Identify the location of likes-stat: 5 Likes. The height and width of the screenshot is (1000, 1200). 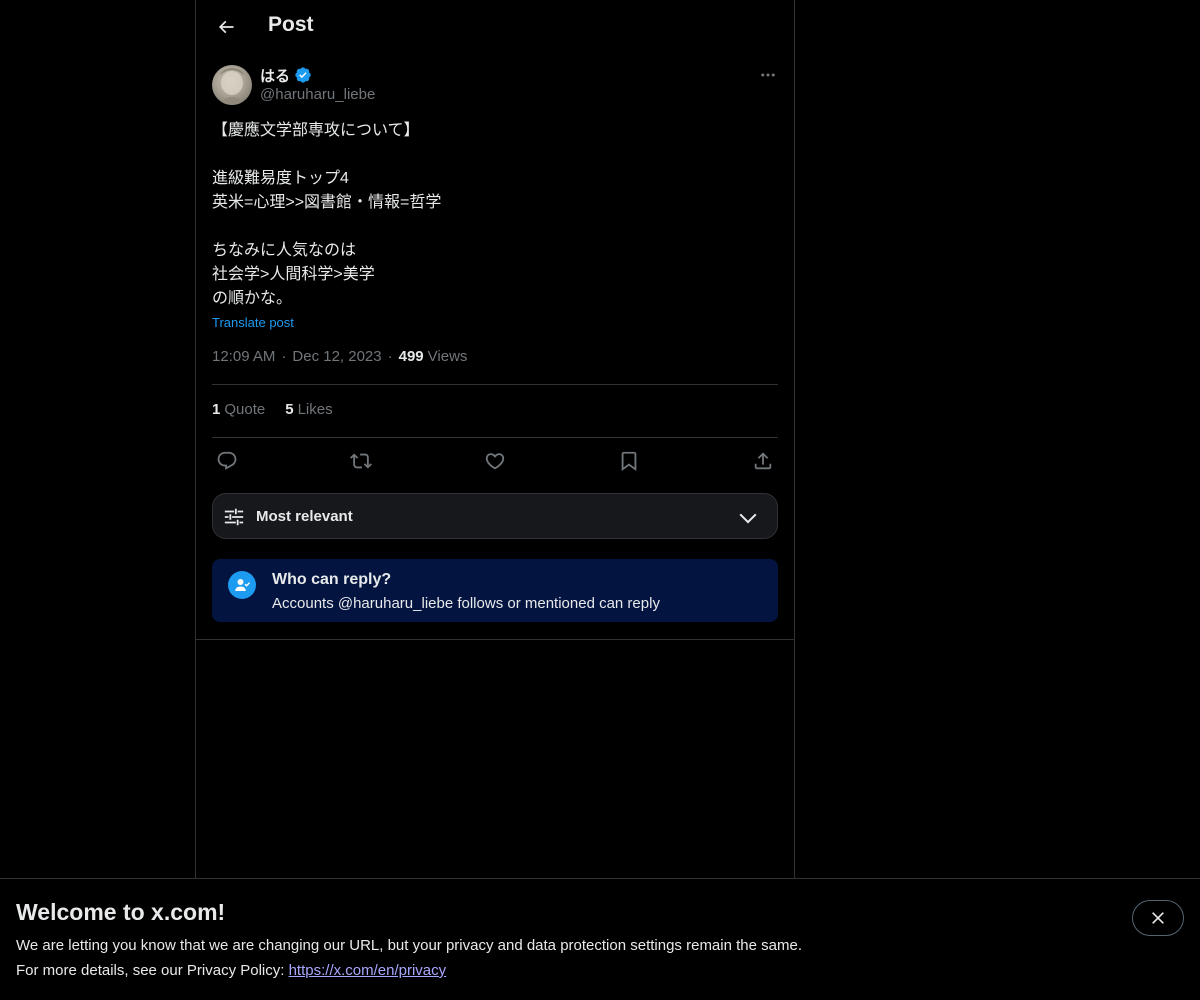
(308, 409).